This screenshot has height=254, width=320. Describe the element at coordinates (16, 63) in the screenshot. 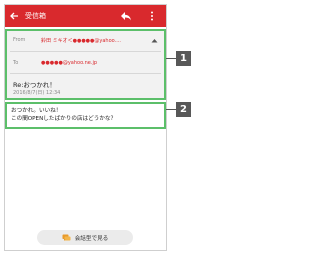

I see `to-label: To` at that location.